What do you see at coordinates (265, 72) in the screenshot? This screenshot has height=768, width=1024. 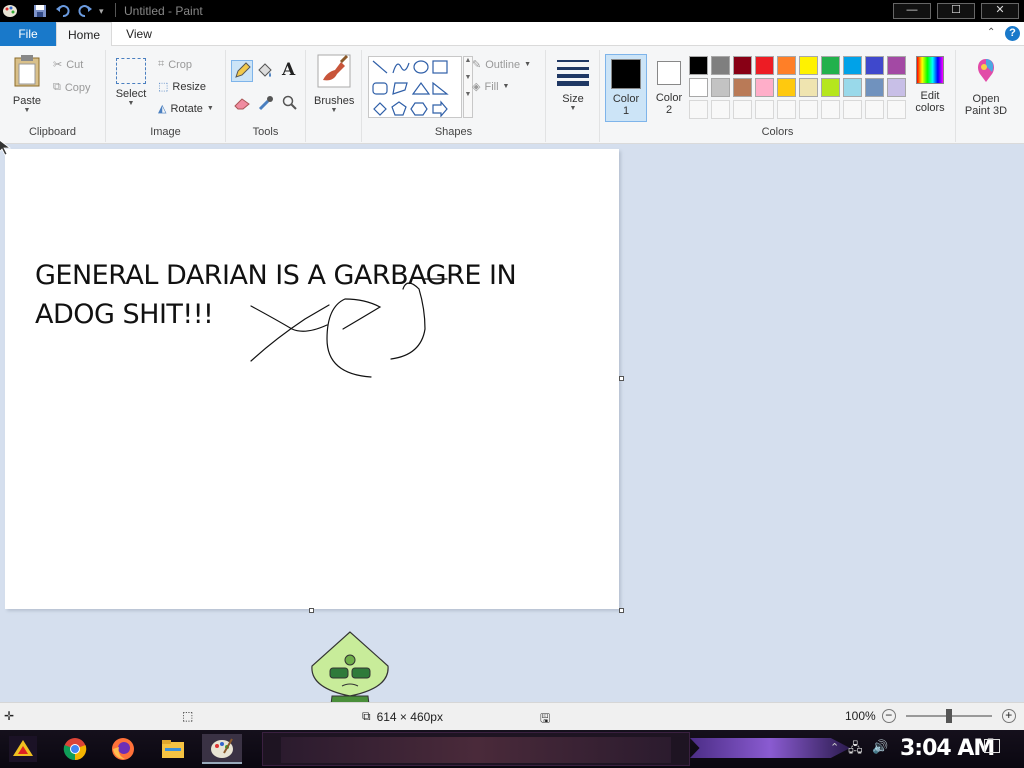 I see `fill-tool` at bounding box center [265, 72].